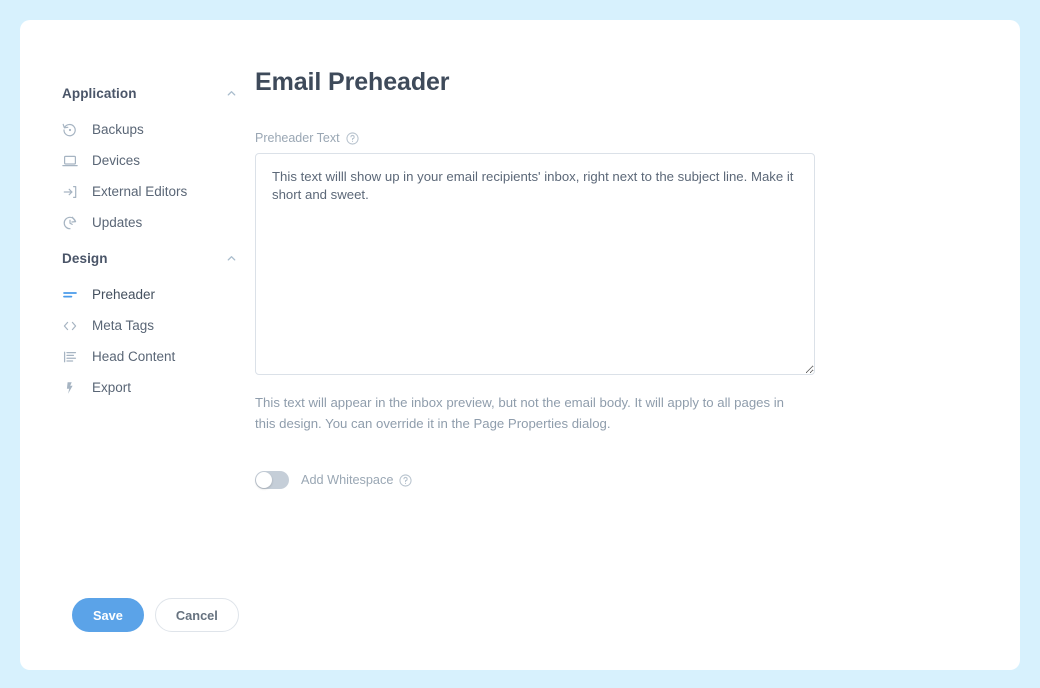 The width and height of the screenshot is (1040, 688). Describe the element at coordinates (70, 356) in the screenshot. I see `text-lines-icon` at that location.